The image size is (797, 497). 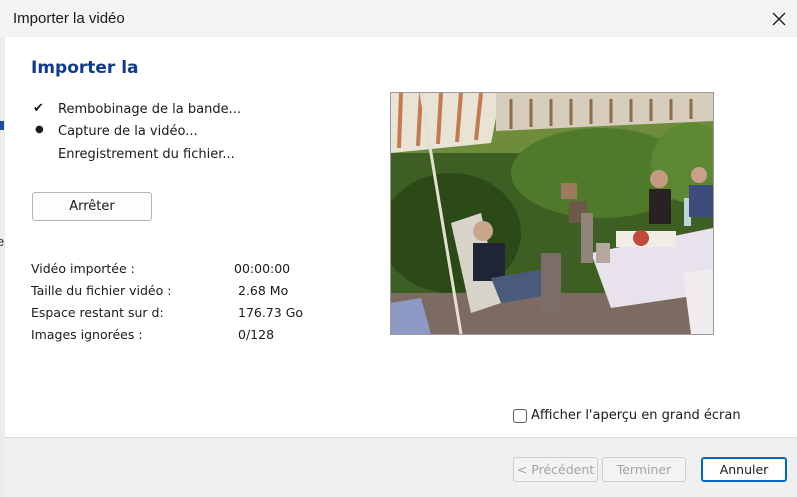 What do you see at coordinates (101, 290) in the screenshot?
I see `stat-label-filesize: Taille du fichier vidéo :` at bounding box center [101, 290].